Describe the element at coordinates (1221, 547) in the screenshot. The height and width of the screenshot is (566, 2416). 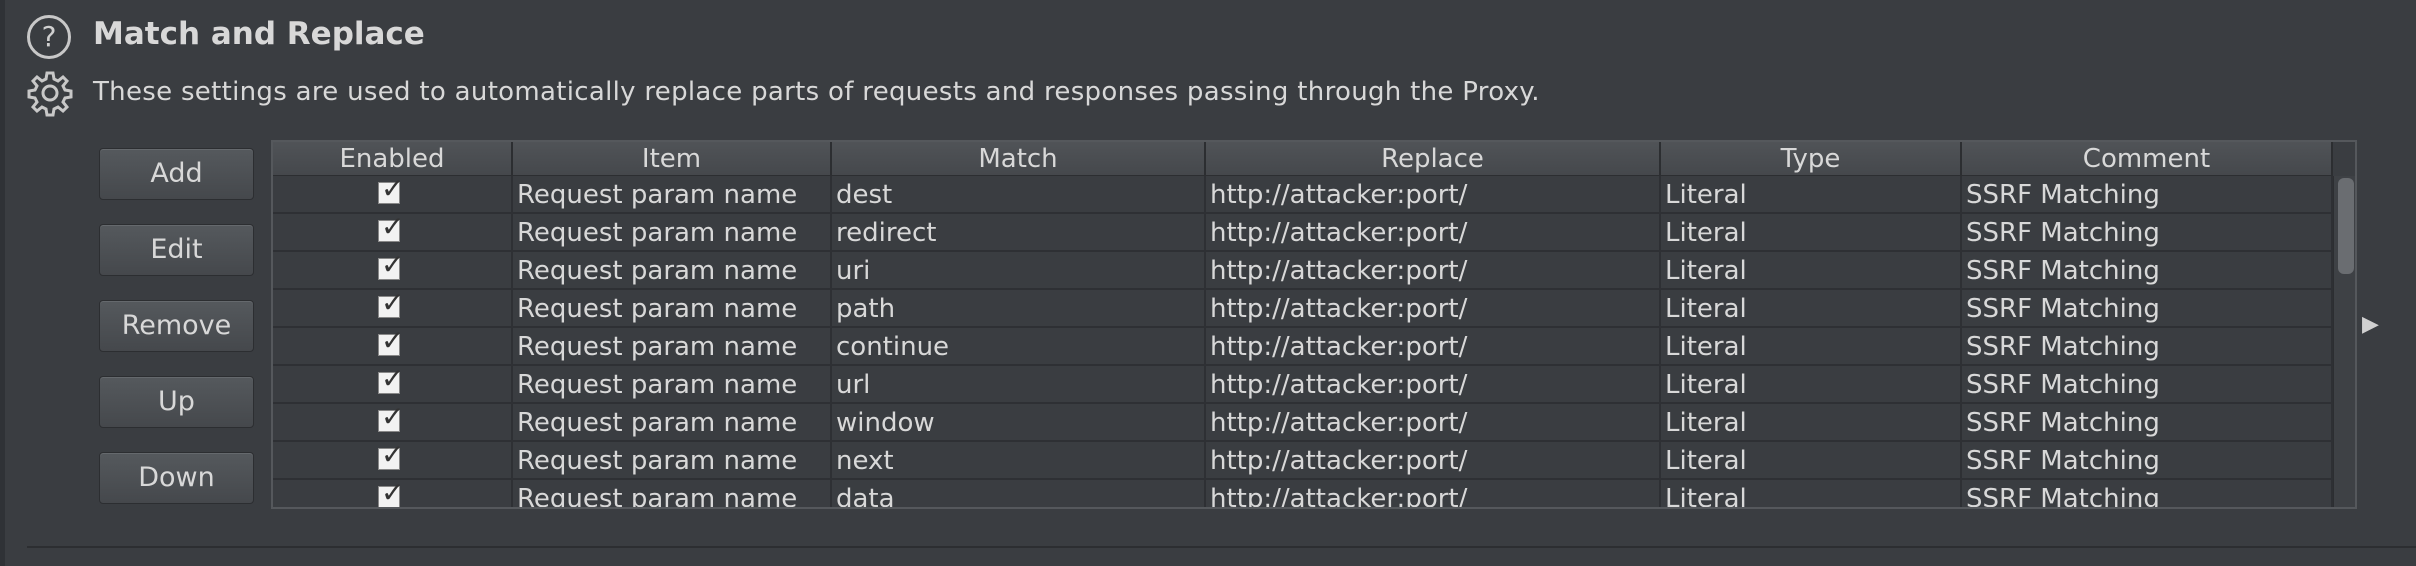
I see `section-divider` at that location.